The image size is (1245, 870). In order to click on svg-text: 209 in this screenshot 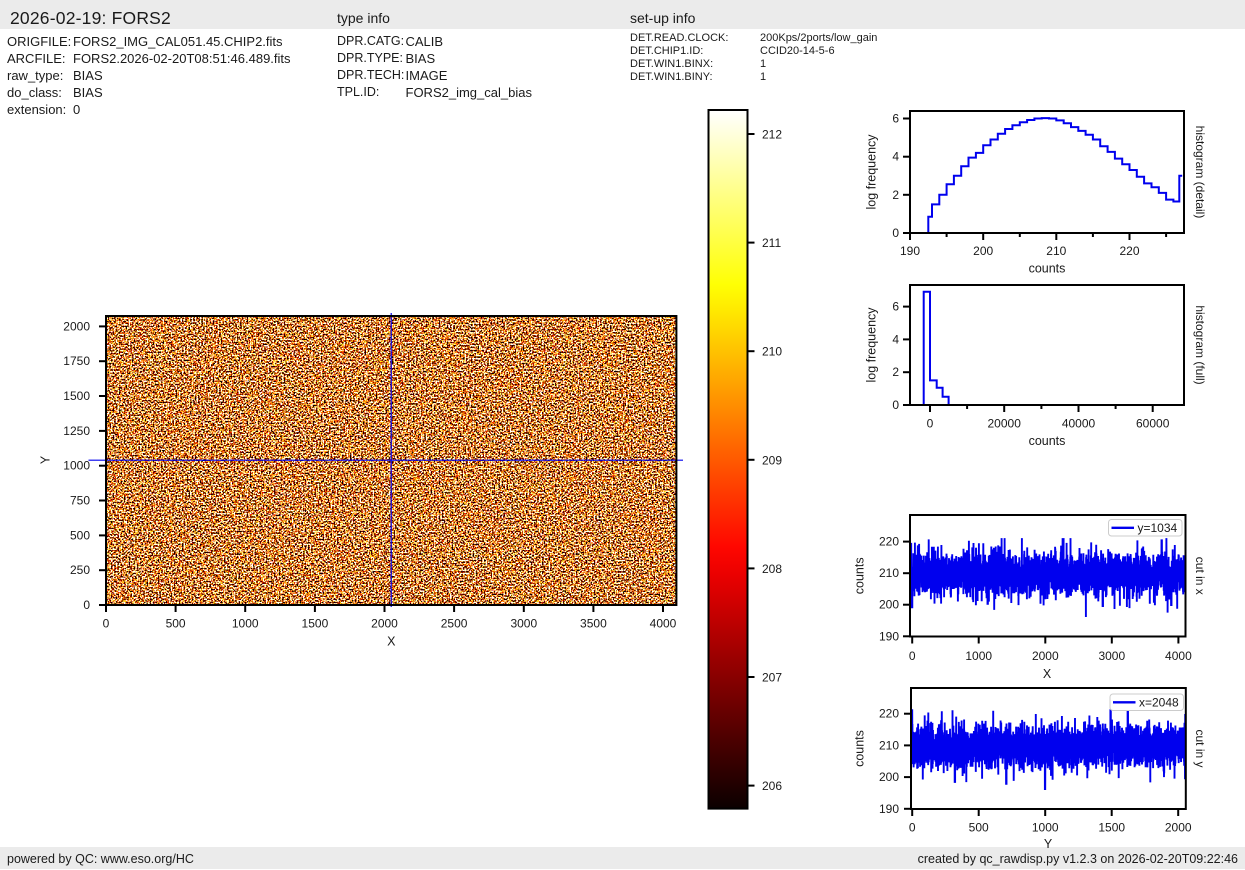, I will do `click(772, 460)`.